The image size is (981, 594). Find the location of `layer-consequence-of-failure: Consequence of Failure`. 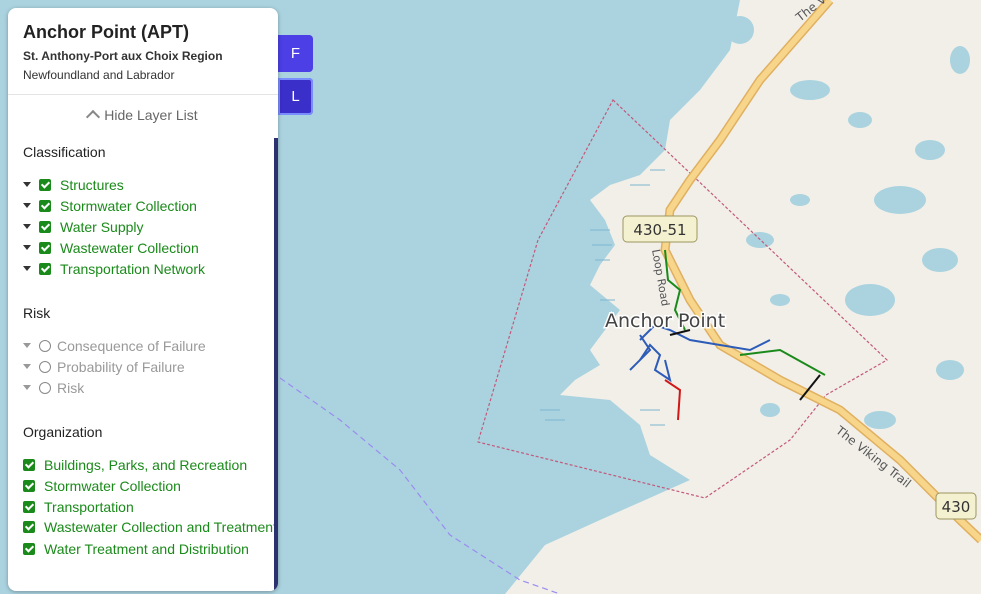

layer-consequence-of-failure: Consequence of Failure is located at coordinates (150, 345).